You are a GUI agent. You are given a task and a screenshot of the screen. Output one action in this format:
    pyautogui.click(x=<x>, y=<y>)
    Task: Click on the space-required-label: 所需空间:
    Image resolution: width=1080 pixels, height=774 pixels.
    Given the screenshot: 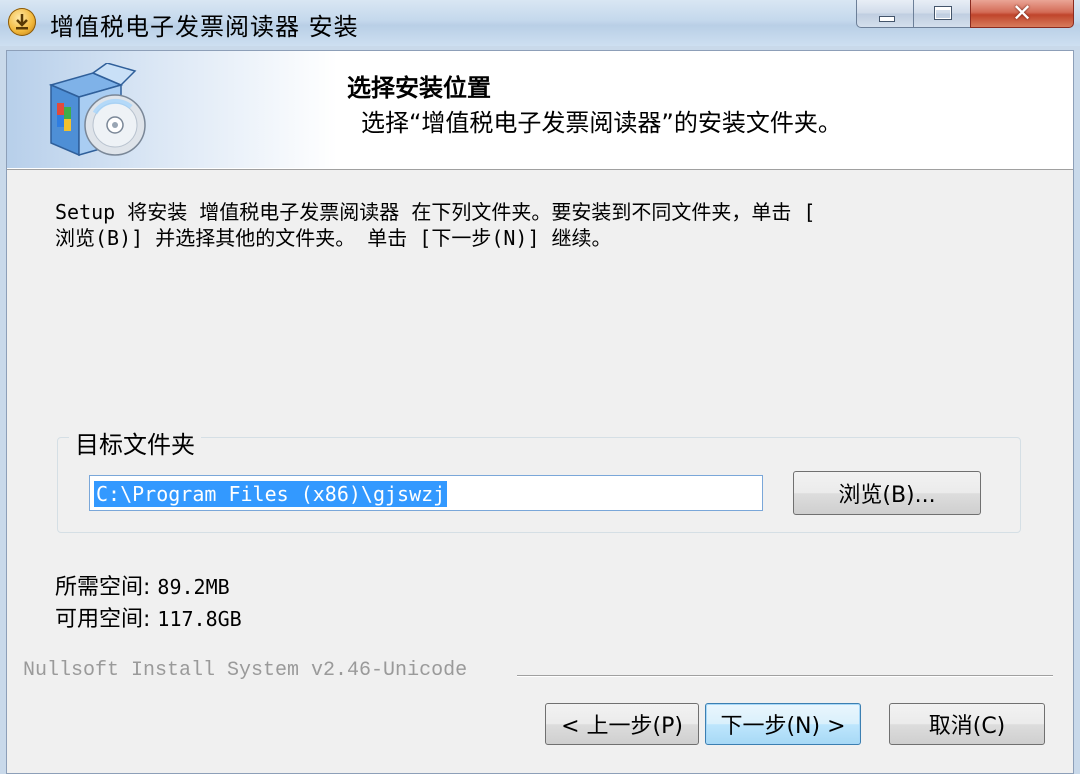 What is the action you would take?
    pyautogui.click(x=103, y=587)
    